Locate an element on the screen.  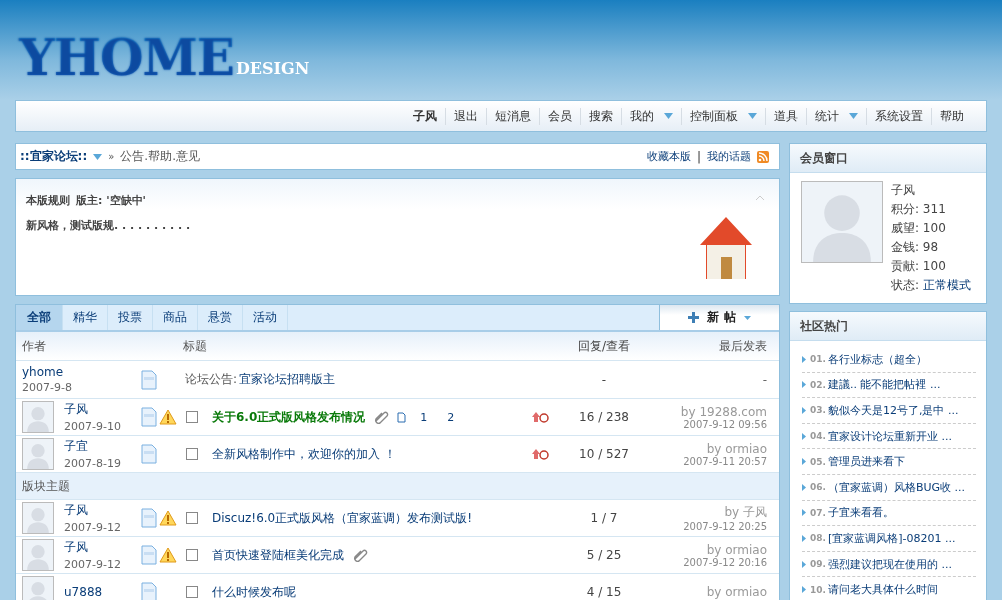
moderator-label: 版主: '空缺中' is located at coordinates (111, 200).